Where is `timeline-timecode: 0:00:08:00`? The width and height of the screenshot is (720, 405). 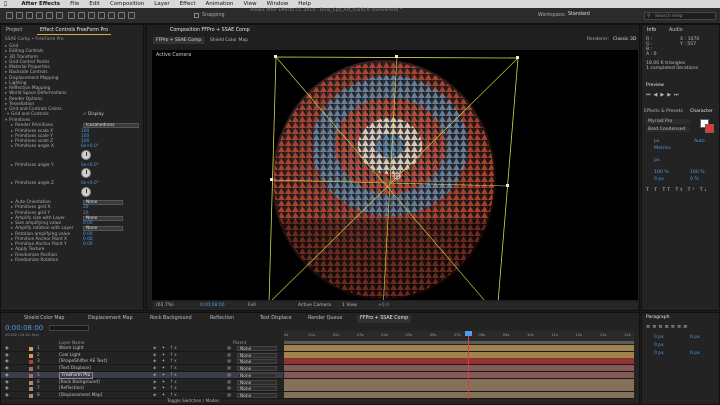 timeline-timecode: 0:00:08:00 is located at coordinates (24, 328).